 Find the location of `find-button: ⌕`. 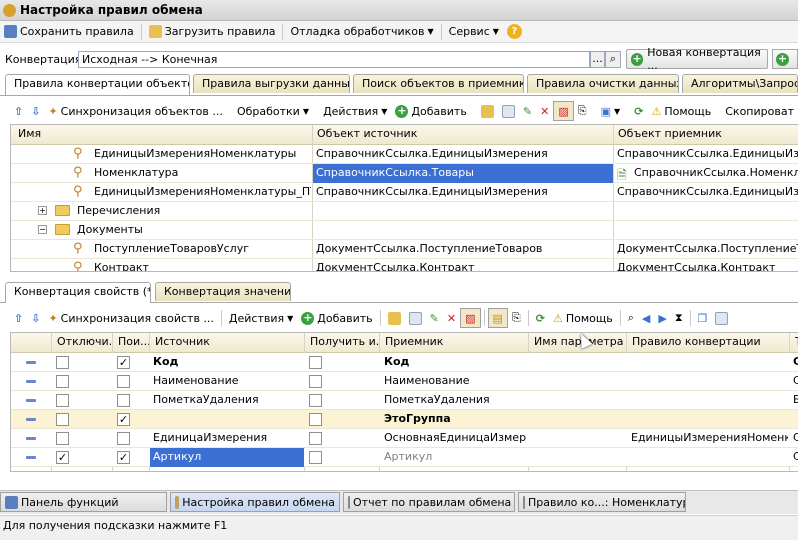

find-button: ⌕ is located at coordinates (631, 318).